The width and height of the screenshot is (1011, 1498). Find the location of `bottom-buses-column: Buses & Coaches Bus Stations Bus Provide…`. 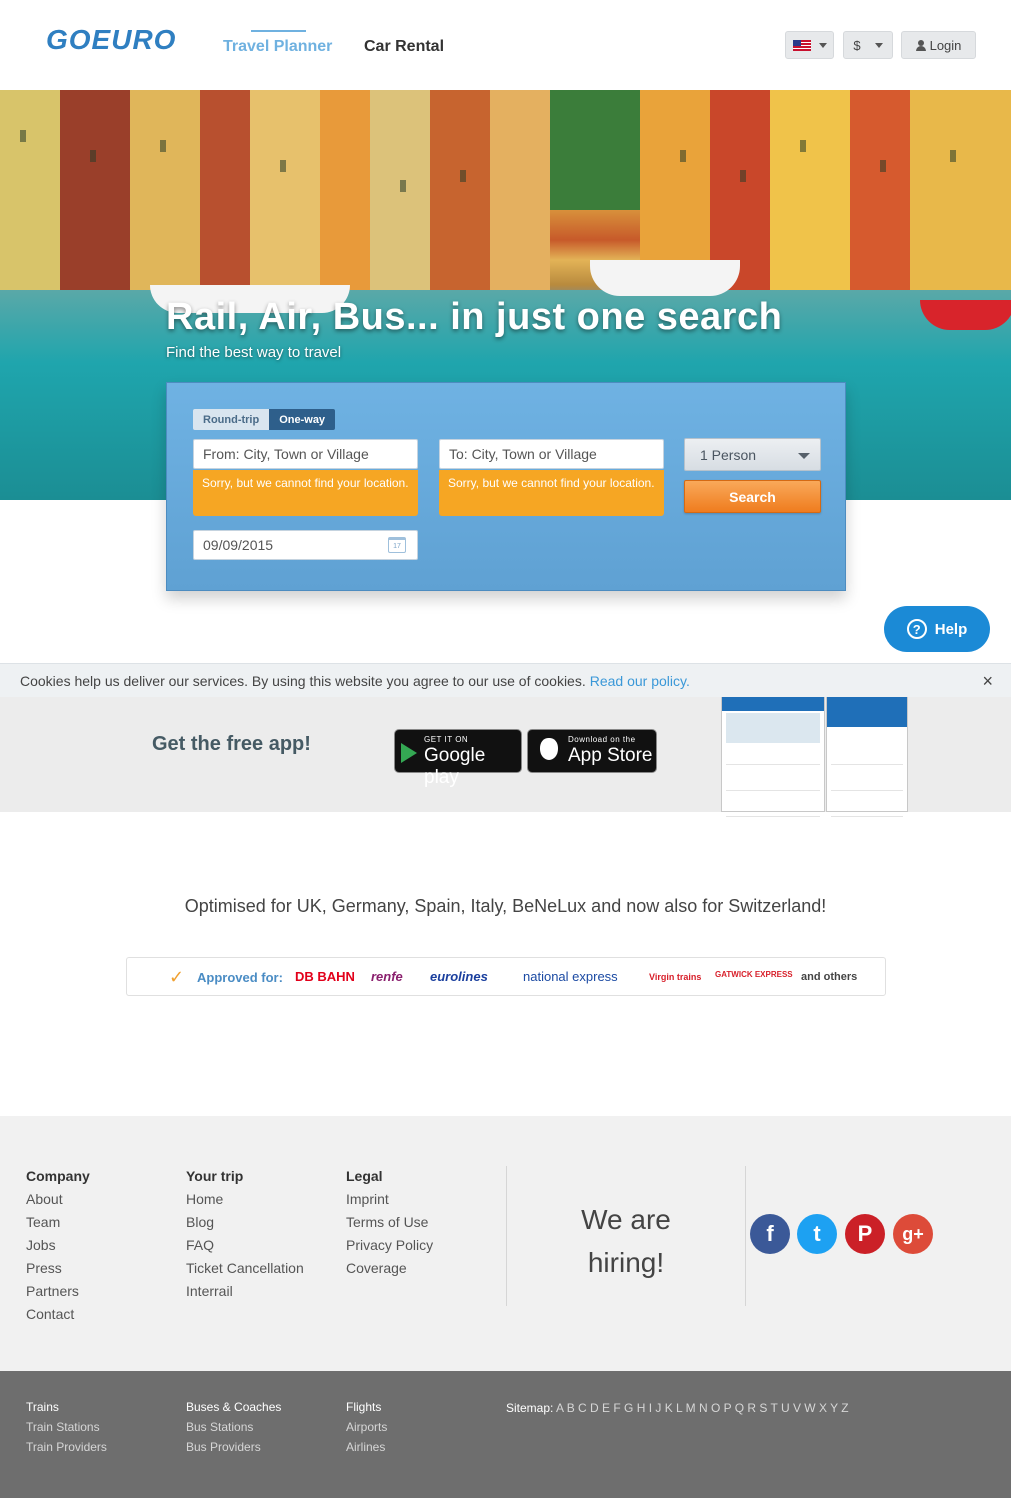

bottom-buses-column: Buses & Coaches Bus Stations Bus Provide… is located at coordinates (233, 1427).